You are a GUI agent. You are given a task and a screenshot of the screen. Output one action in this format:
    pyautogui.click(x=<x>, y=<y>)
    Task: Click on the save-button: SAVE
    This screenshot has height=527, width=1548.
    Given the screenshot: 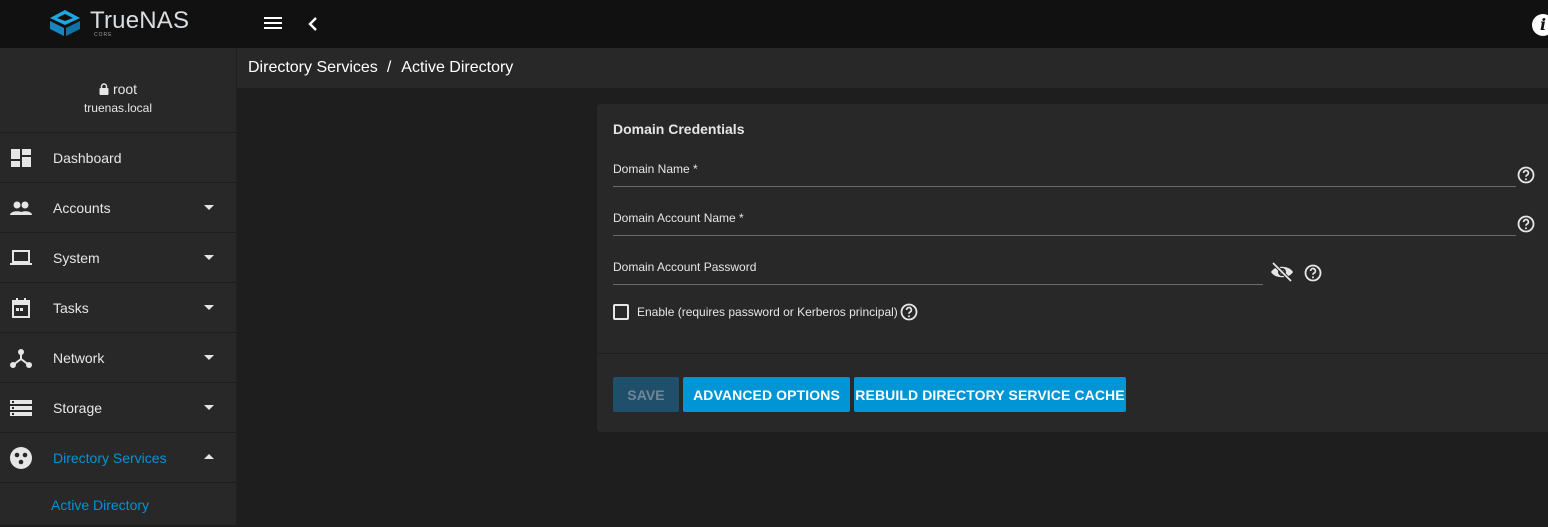 What is the action you would take?
    pyautogui.click(x=646, y=394)
    